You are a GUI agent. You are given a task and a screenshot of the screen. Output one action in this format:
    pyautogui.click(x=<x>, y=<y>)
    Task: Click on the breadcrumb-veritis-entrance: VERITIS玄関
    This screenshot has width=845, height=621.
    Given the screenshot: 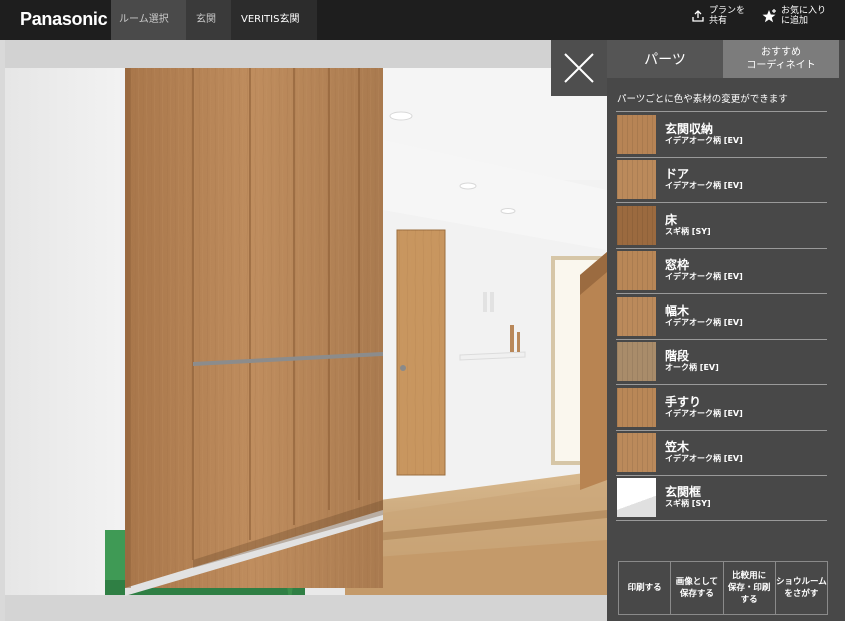 What is the action you would take?
    pyautogui.click(x=274, y=20)
    